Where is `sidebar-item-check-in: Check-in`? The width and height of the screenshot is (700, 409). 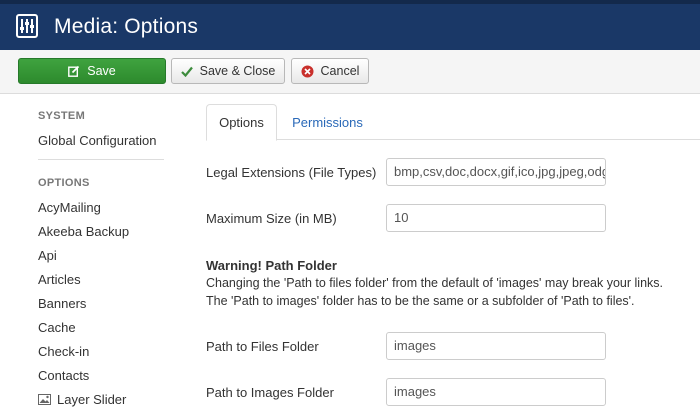 sidebar-item-check-in: Check-in is located at coordinates (63, 351).